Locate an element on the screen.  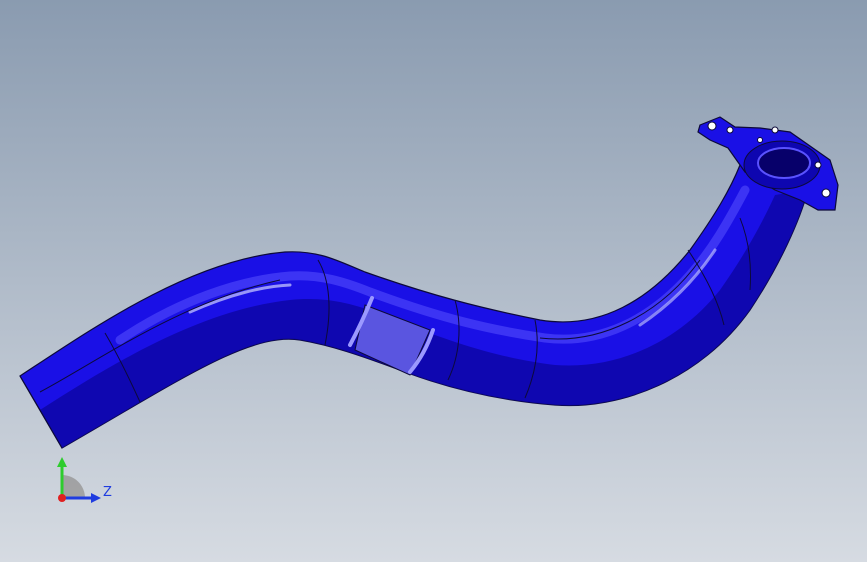
z-axis-arrowhead is located at coordinates (96, 498).